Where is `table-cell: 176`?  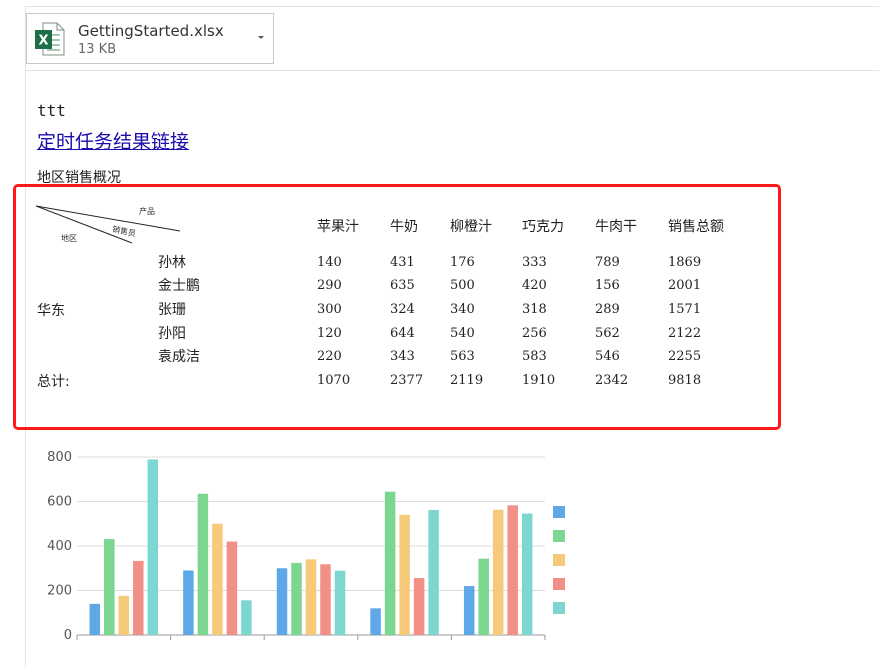 table-cell: 176 is located at coordinates (462, 262).